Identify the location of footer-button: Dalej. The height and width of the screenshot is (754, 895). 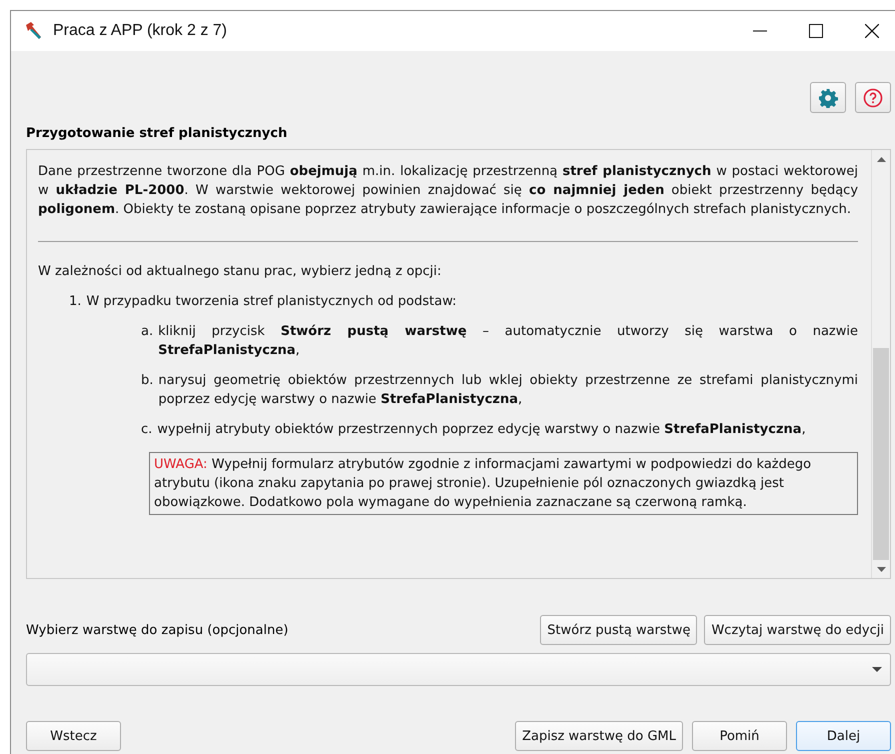
(843, 736).